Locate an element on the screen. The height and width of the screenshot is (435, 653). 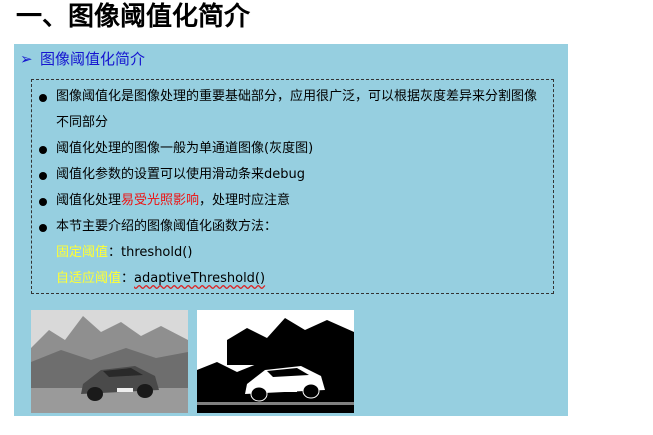
thresholded-car-illustration is located at coordinates (275, 365).